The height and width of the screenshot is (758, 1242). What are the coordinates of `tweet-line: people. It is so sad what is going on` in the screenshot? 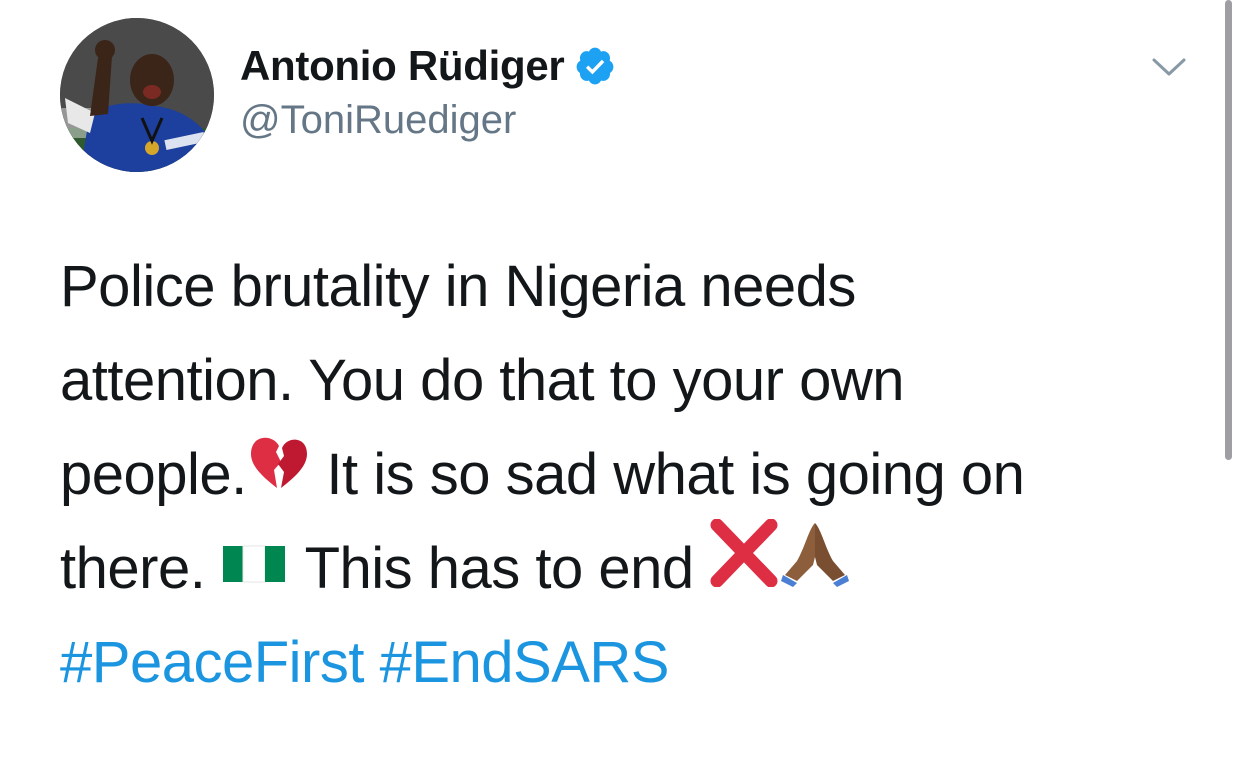 It's located at (620, 475).